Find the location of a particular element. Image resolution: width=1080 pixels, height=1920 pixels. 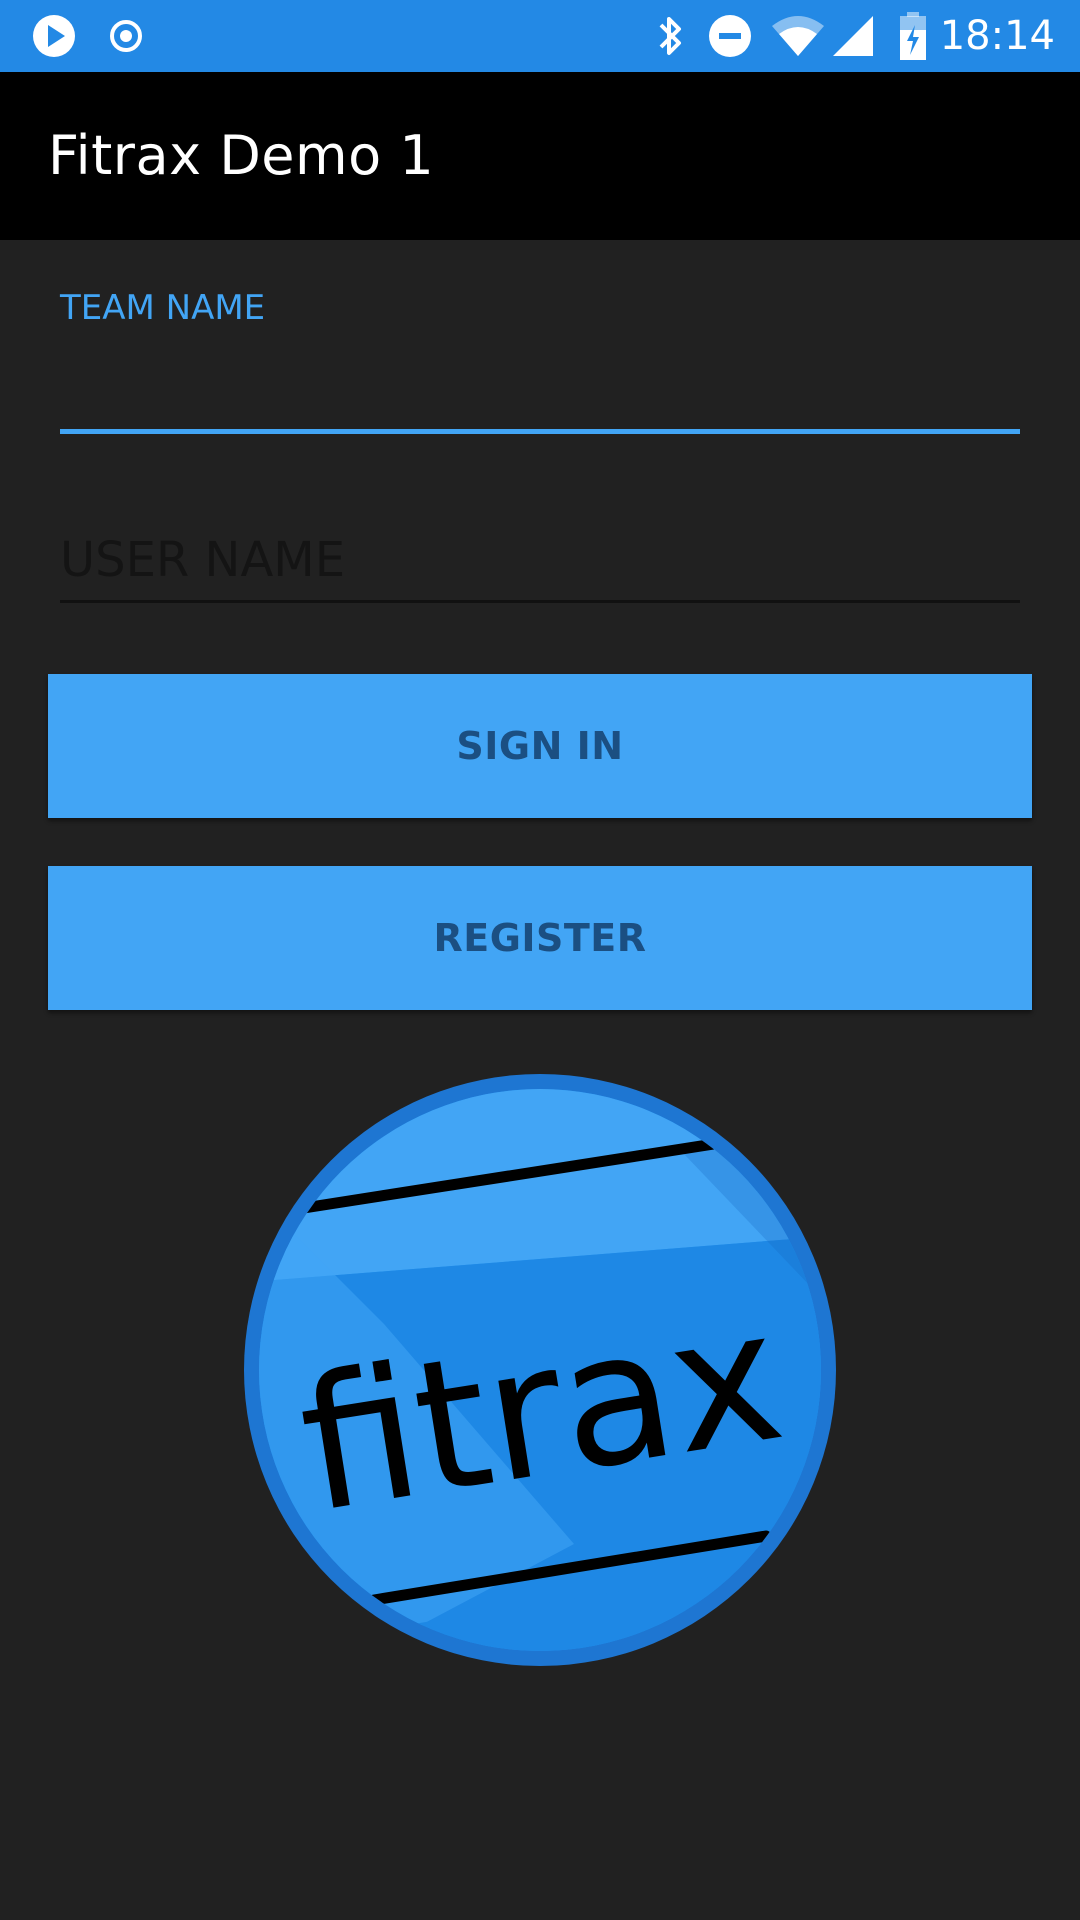

app-title: Fitrax Demo 1 is located at coordinates (241, 155).